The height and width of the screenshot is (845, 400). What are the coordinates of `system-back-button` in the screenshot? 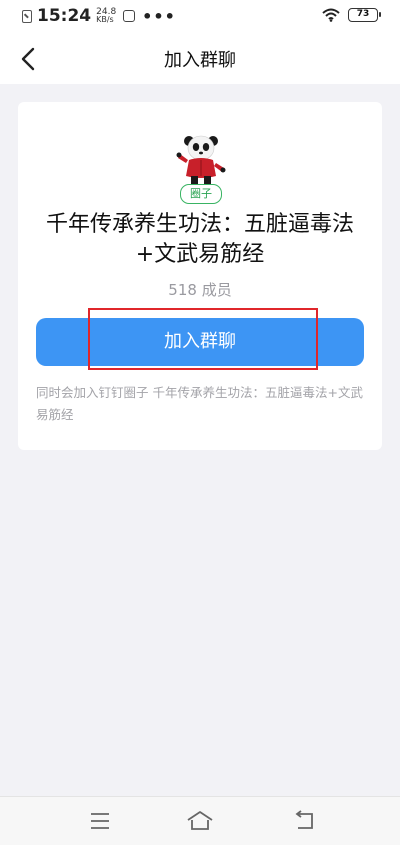 It's located at (304, 821).